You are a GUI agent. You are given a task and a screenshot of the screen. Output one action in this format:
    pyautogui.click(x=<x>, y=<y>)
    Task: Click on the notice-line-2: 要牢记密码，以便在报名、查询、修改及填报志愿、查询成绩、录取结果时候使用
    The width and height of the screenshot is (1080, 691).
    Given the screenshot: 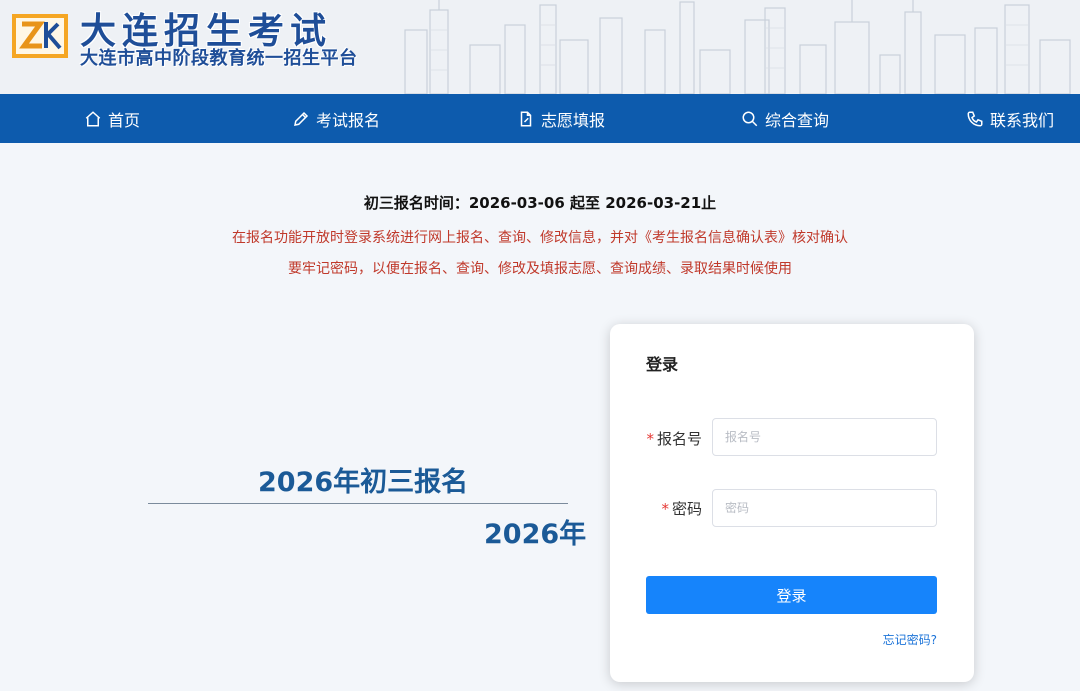 What is the action you would take?
    pyautogui.click(x=540, y=269)
    